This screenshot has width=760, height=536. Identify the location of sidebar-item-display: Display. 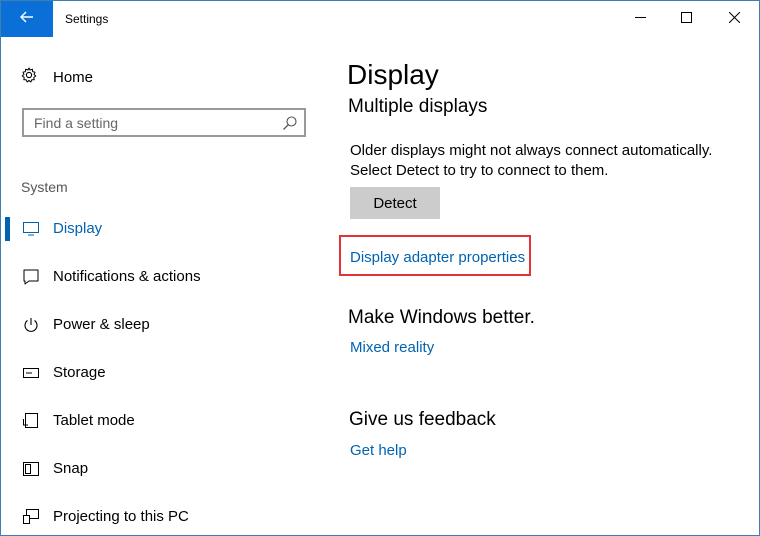
(161, 229).